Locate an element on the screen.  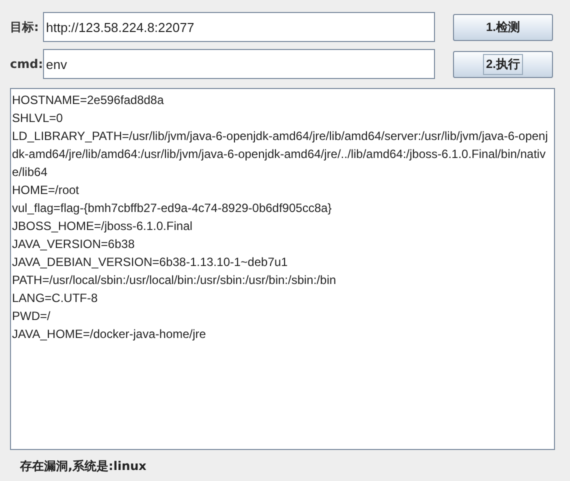
output-line: PATH=/usr/local/sbin:/usr/local/bin:/usr/sbin:/usr/bin:/sbin:/bin is located at coordinates (175, 280).